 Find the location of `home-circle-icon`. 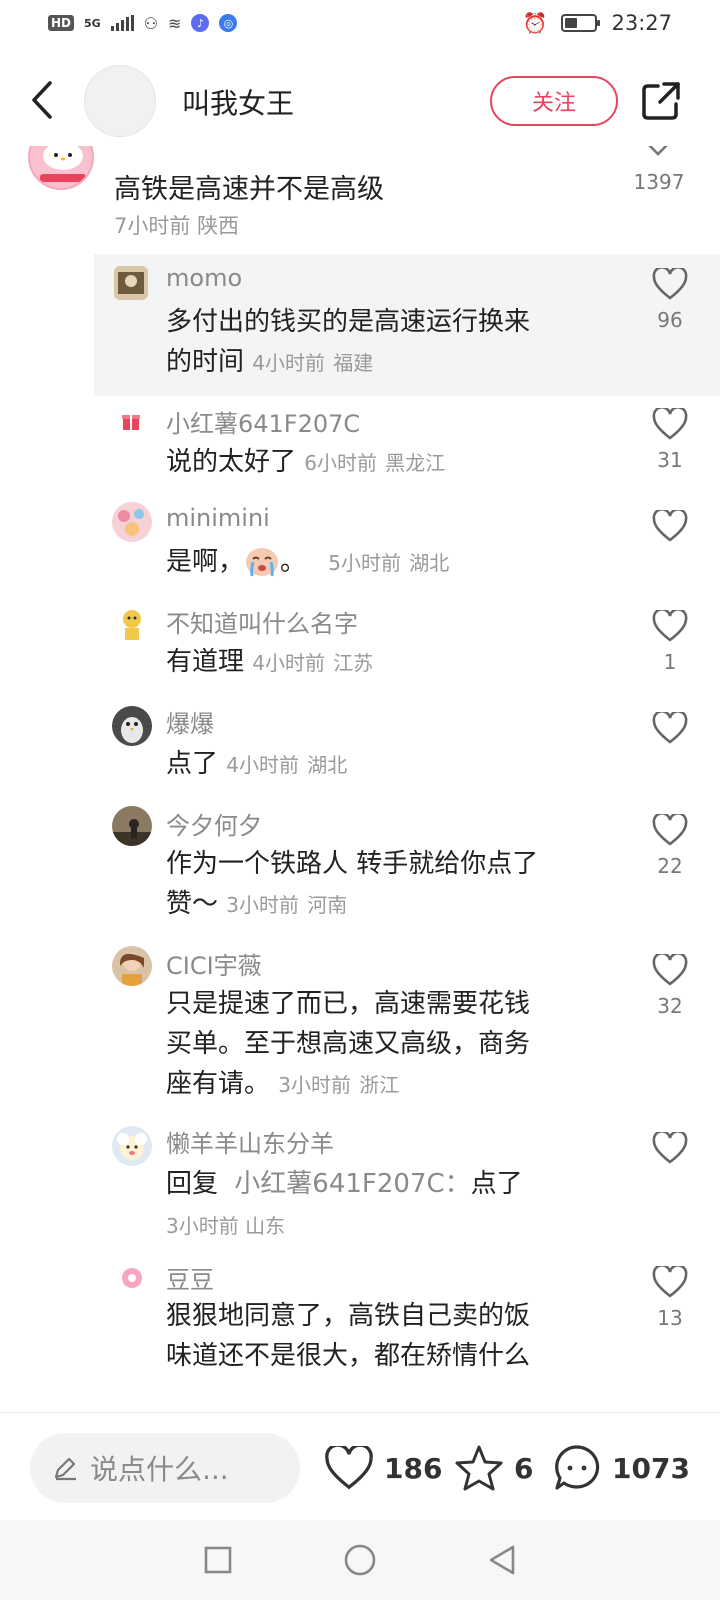

home-circle-icon is located at coordinates (360, 1560).